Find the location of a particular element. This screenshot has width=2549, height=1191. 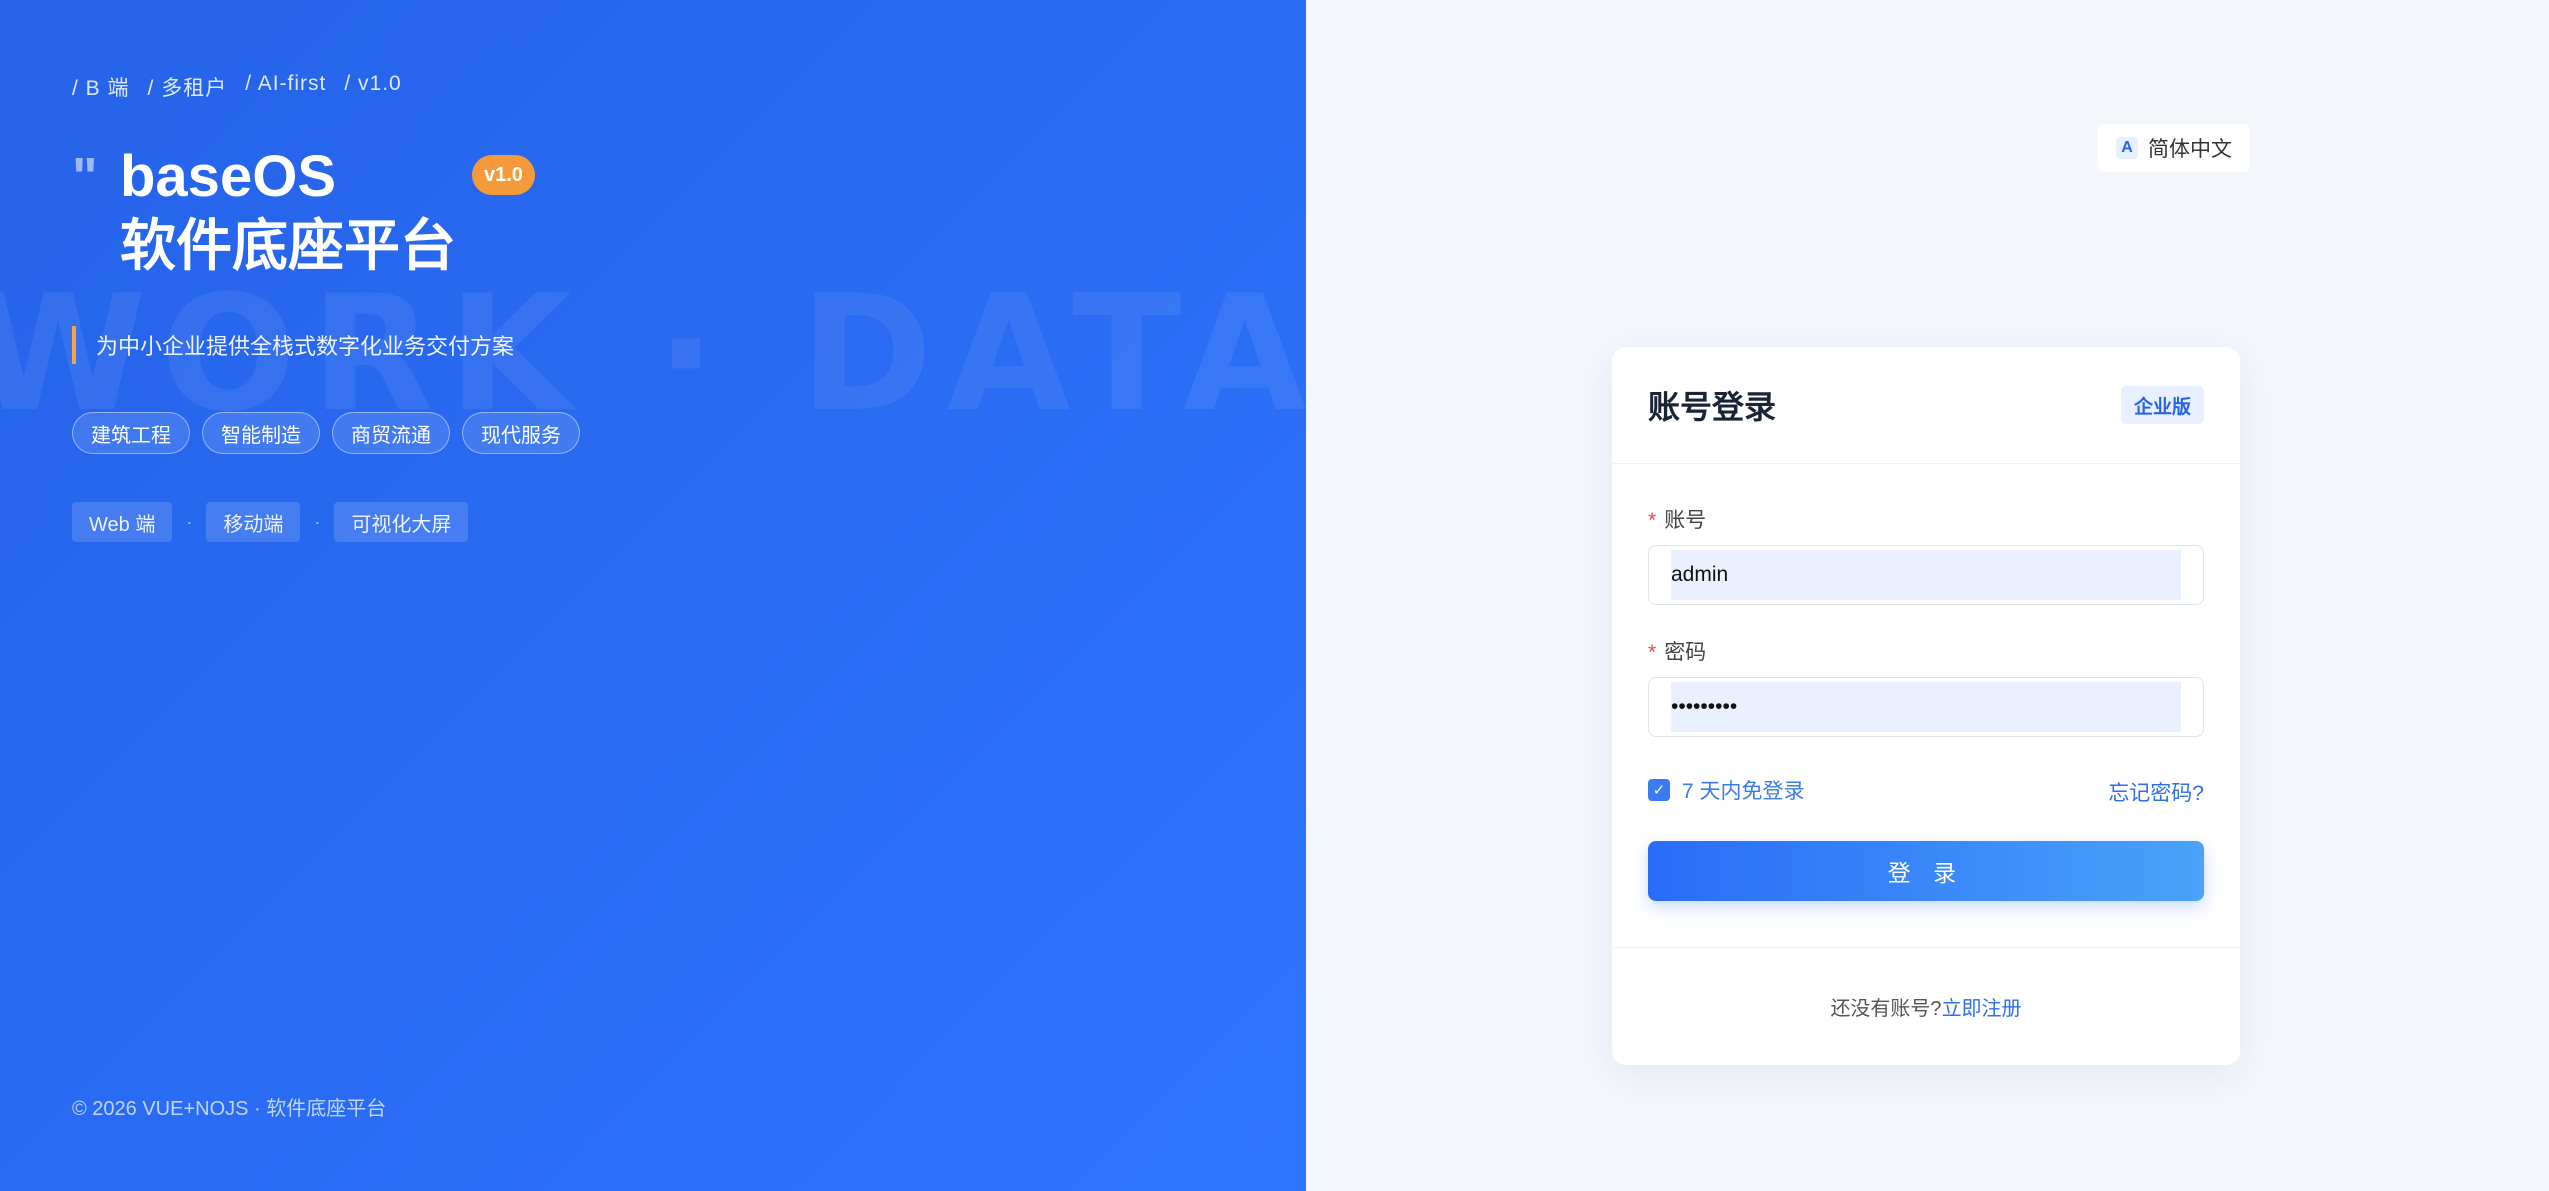

password-label: * 密码 is located at coordinates (1677, 652).